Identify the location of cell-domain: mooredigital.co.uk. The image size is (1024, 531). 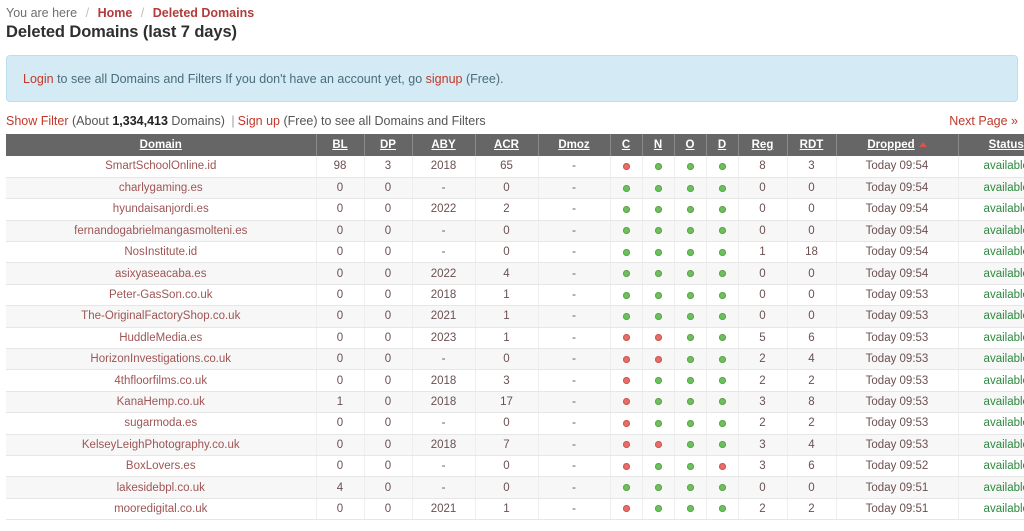
(161, 509).